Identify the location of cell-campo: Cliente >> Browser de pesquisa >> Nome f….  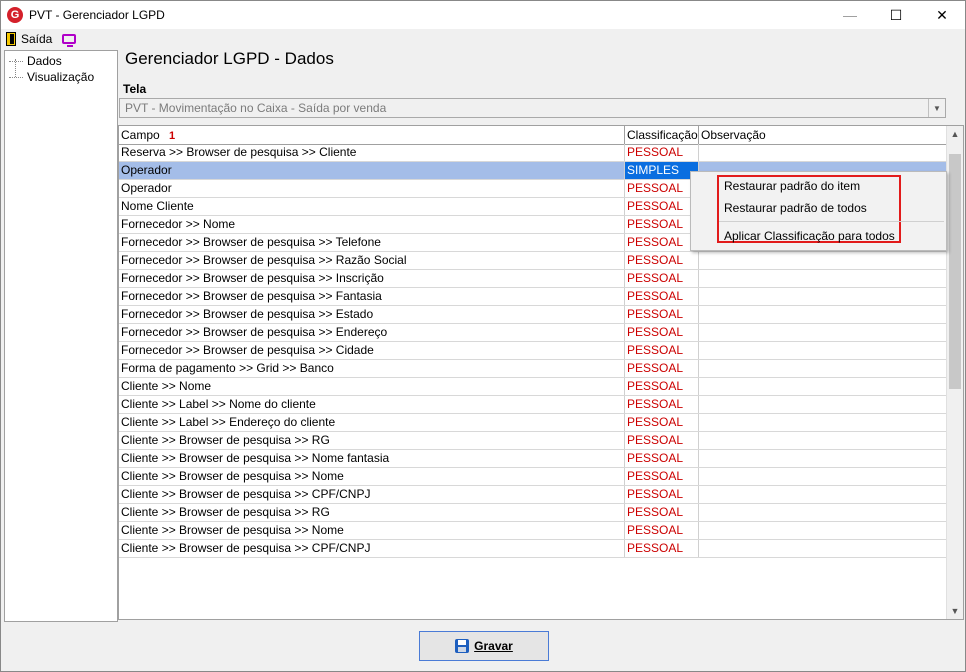
(372, 458).